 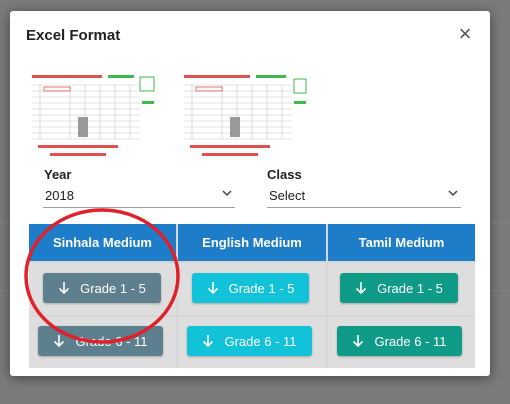 What do you see at coordinates (465, 34) in the screenshot?
I see `close-icon: ×` at bounding box center [465, 34].